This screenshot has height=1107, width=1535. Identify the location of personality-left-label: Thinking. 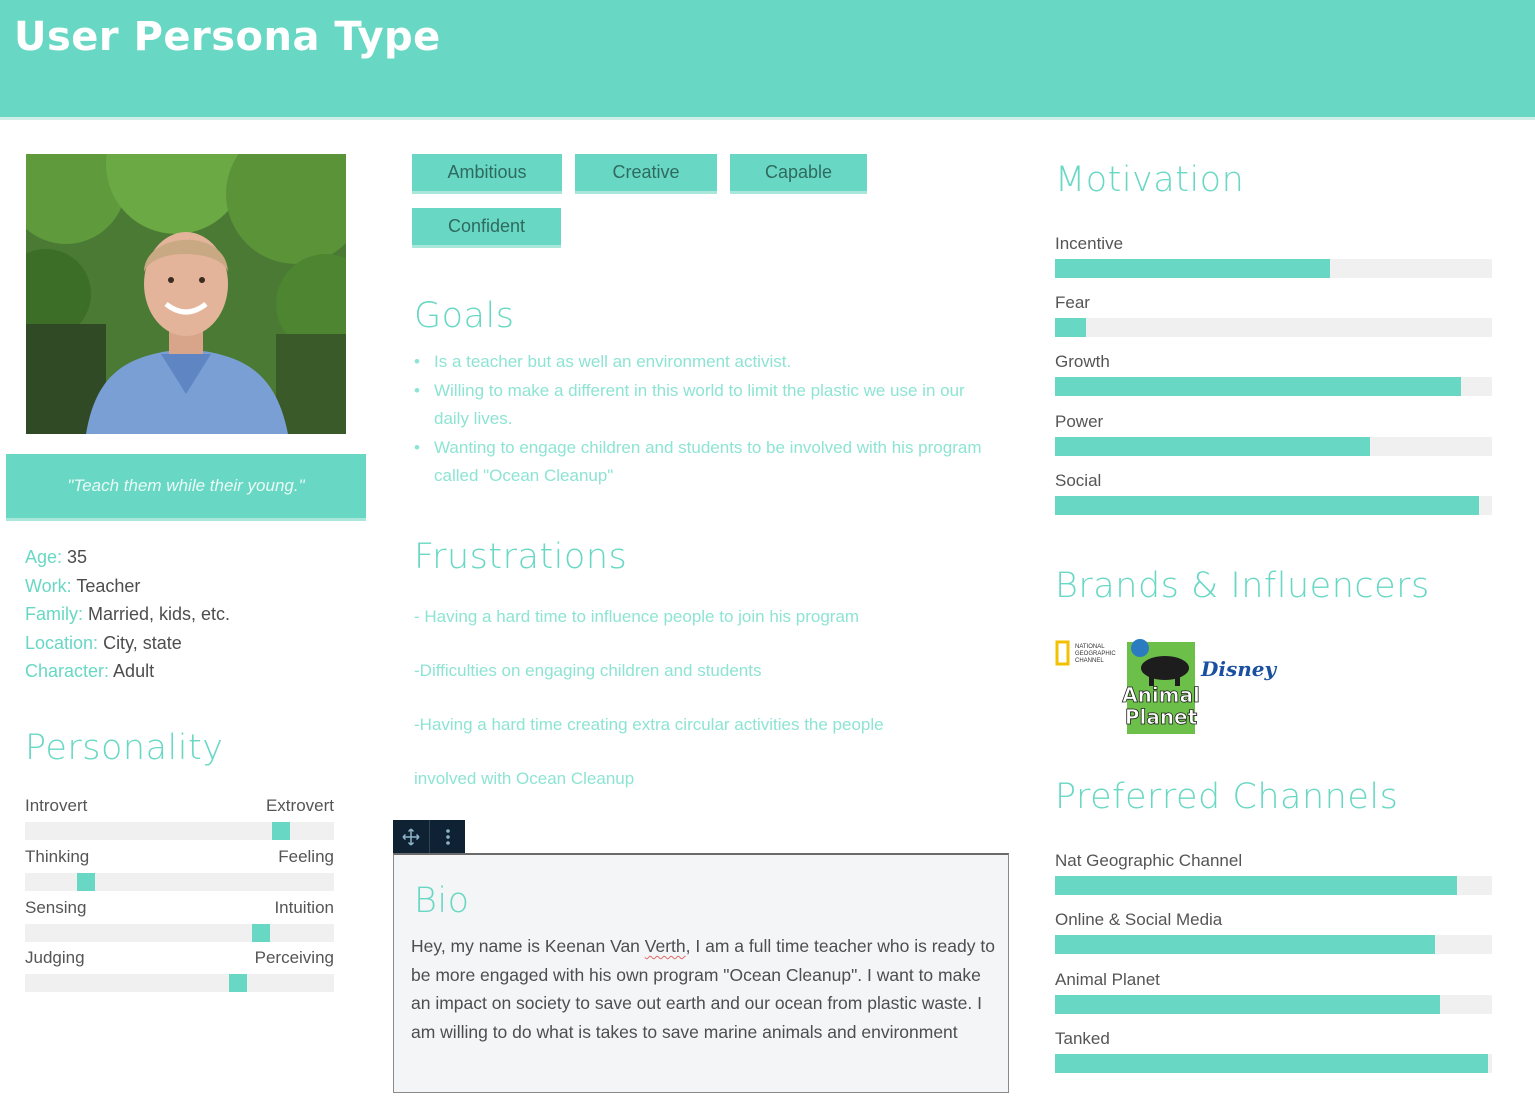
(57, 856).